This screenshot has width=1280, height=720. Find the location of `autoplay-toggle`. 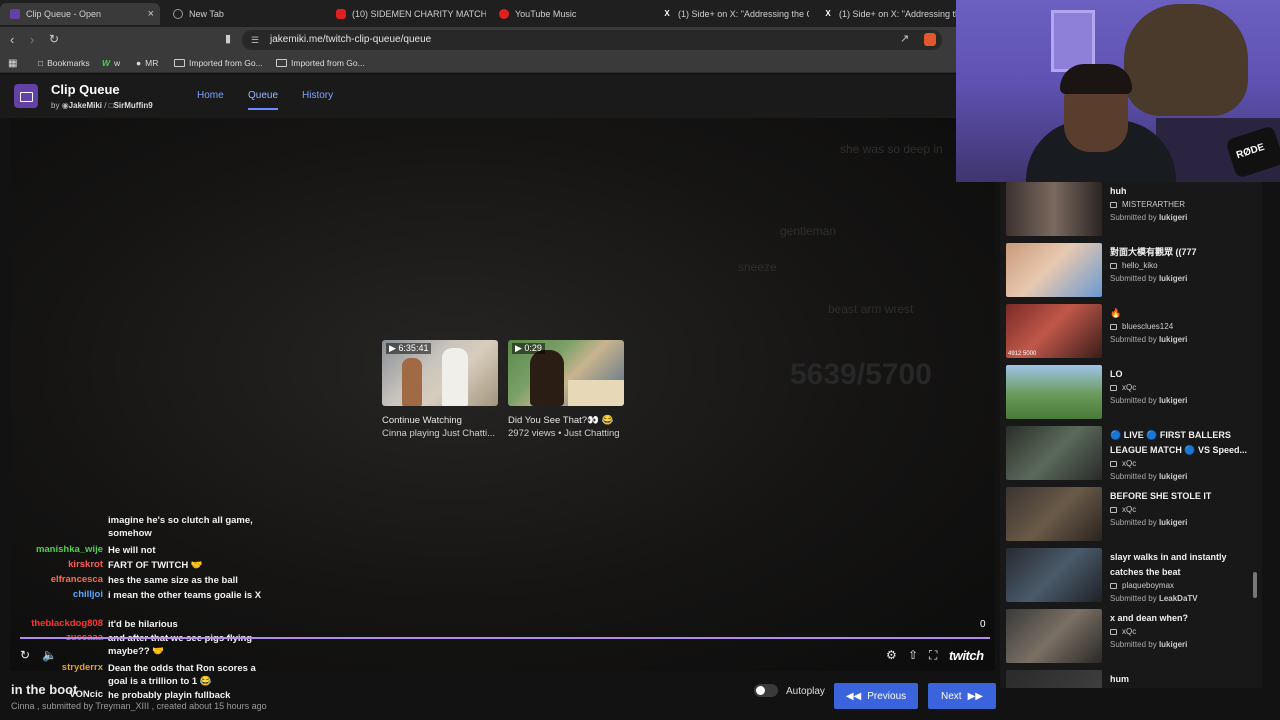

autoplay-toggle is located at coordinates (766, 690).